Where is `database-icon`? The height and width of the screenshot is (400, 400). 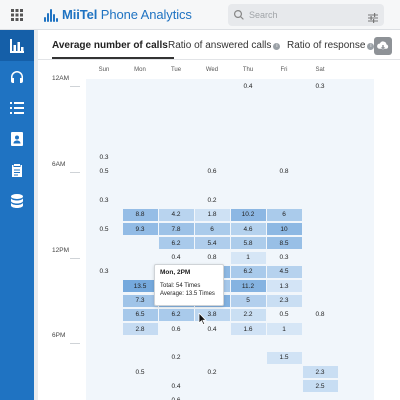 database-icon is located at coordinates (17, 200).